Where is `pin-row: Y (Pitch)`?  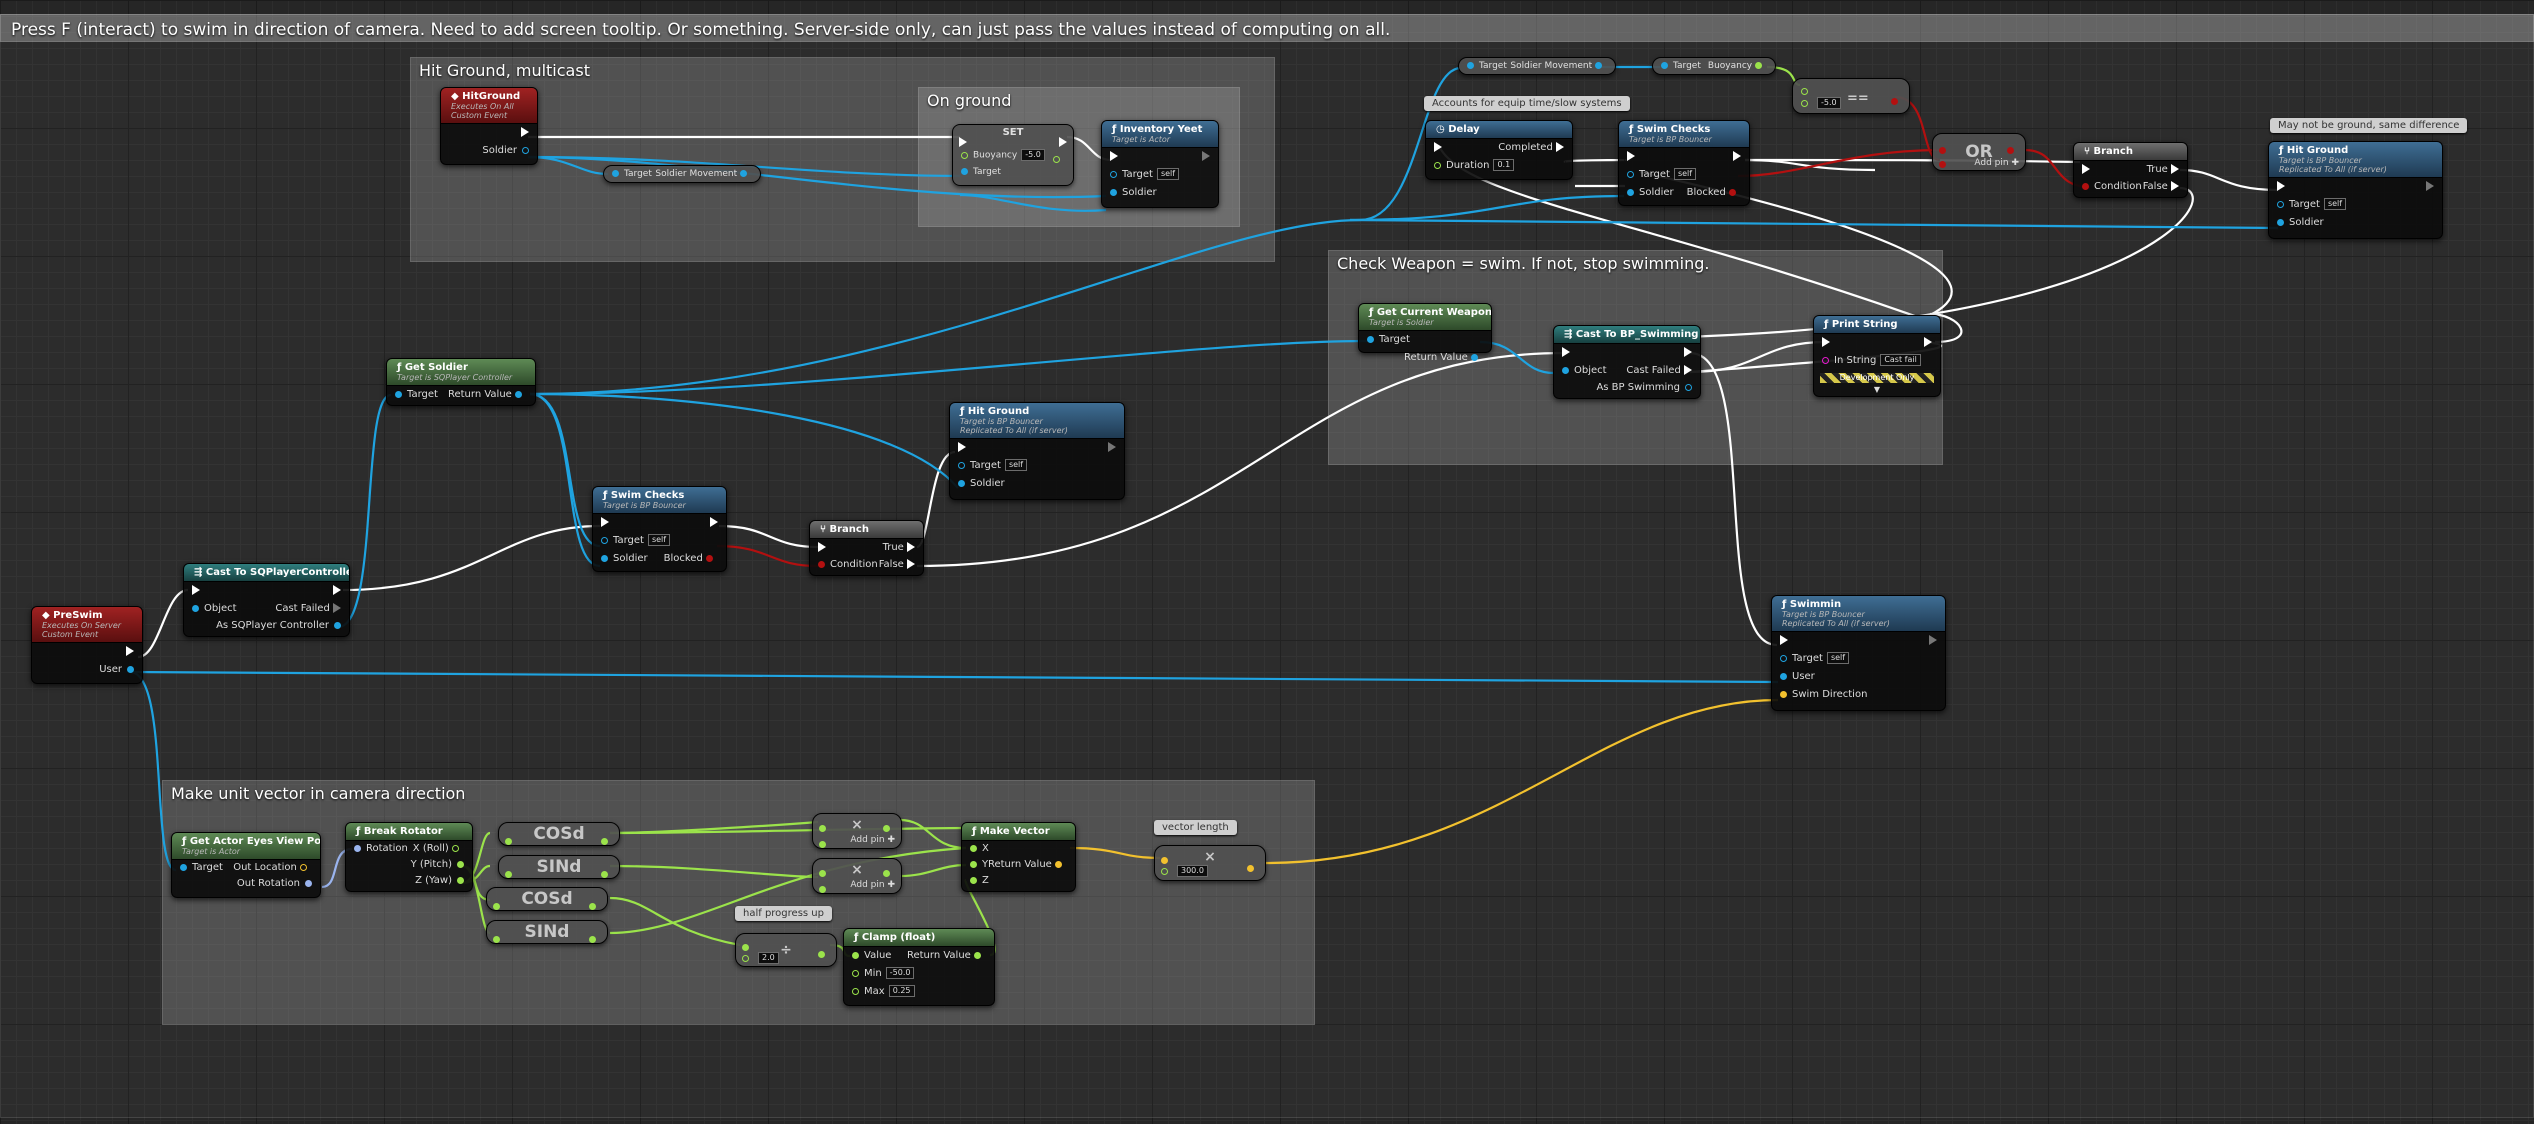 pin-row: Y (Pitch) is located at coordinates (409, 865).